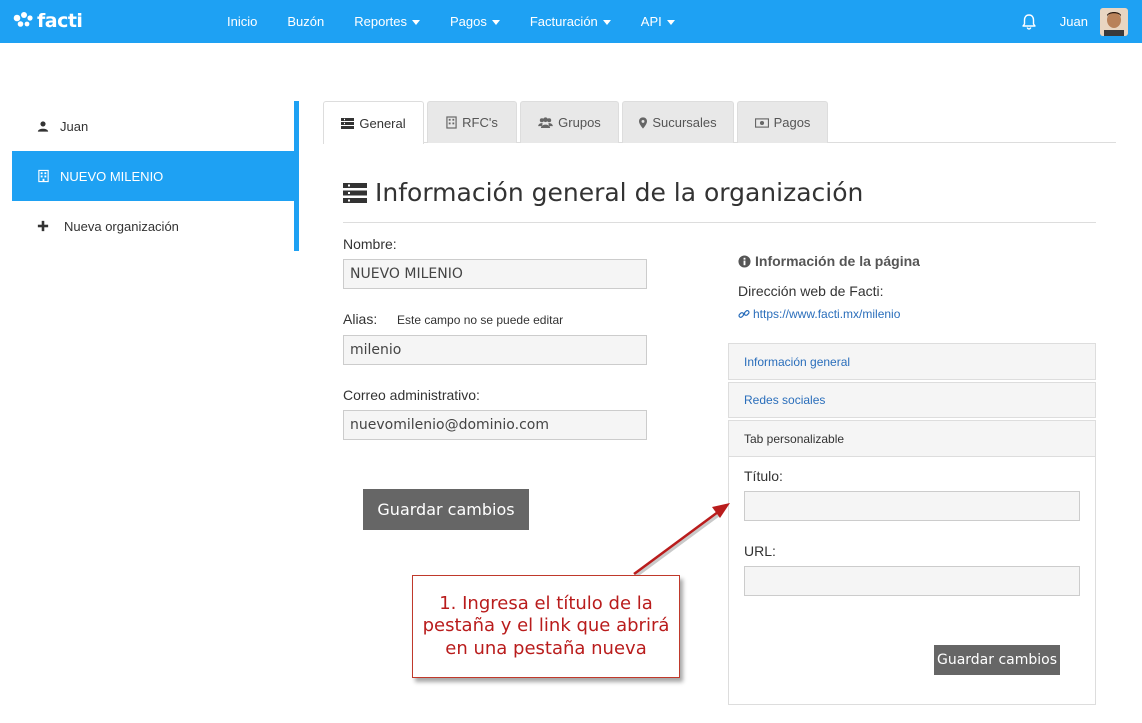 The height and width of the screenshot is (723, 1142). I want to click on tab-rfcs: RFC's, so click(472, 122).